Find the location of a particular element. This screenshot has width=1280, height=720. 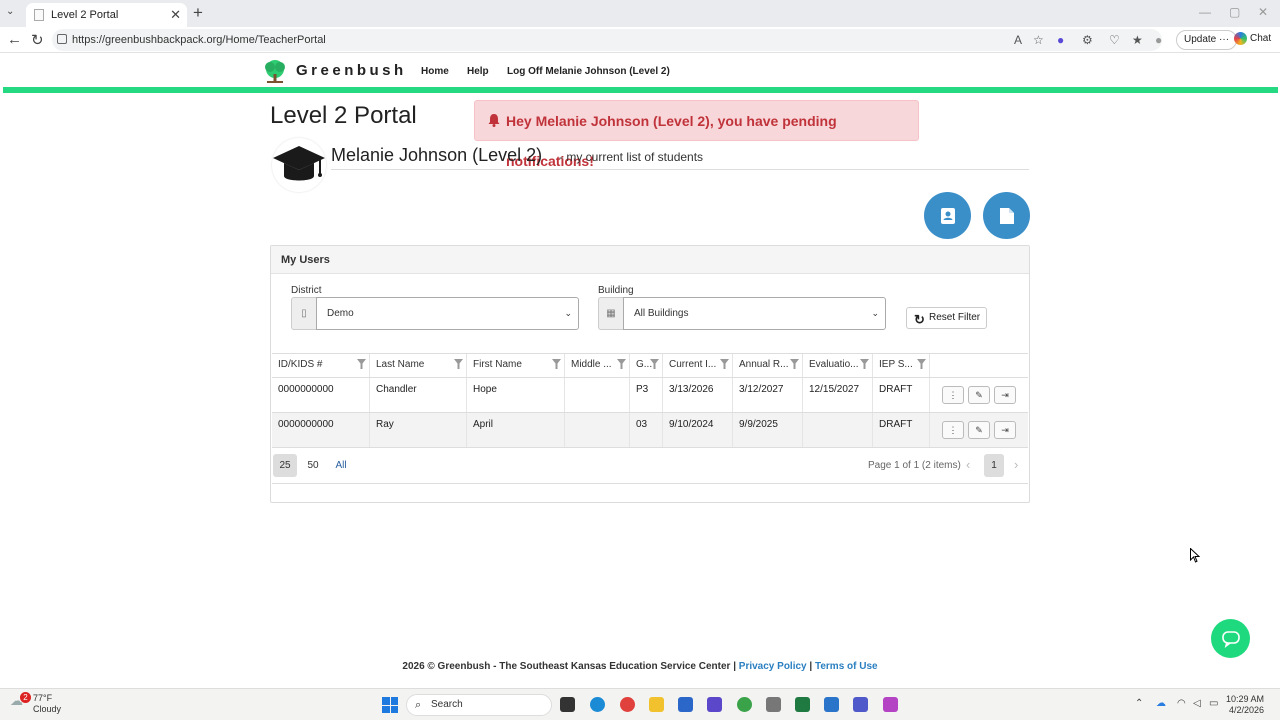

weather-desc: Cloudy is located at coordinates (47, 709).